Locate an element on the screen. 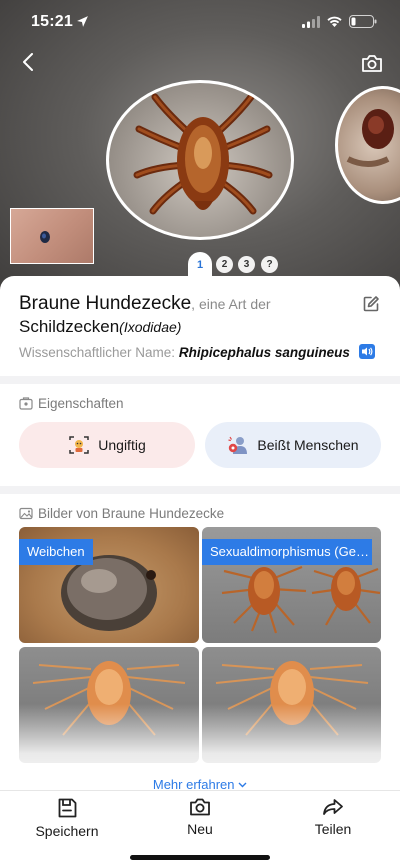 The height and width of the screenshot is (866, 400). bites-humans-icon is located at coordinates (238, 445).